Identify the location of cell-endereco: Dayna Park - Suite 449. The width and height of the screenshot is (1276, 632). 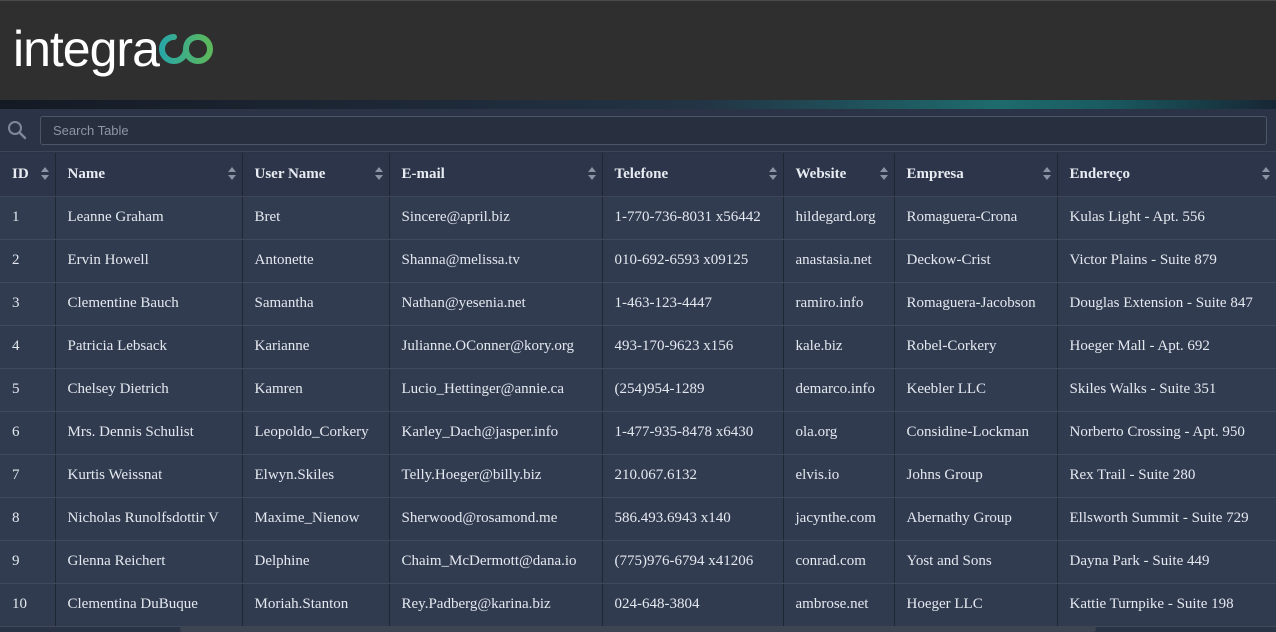
(1166, 562).